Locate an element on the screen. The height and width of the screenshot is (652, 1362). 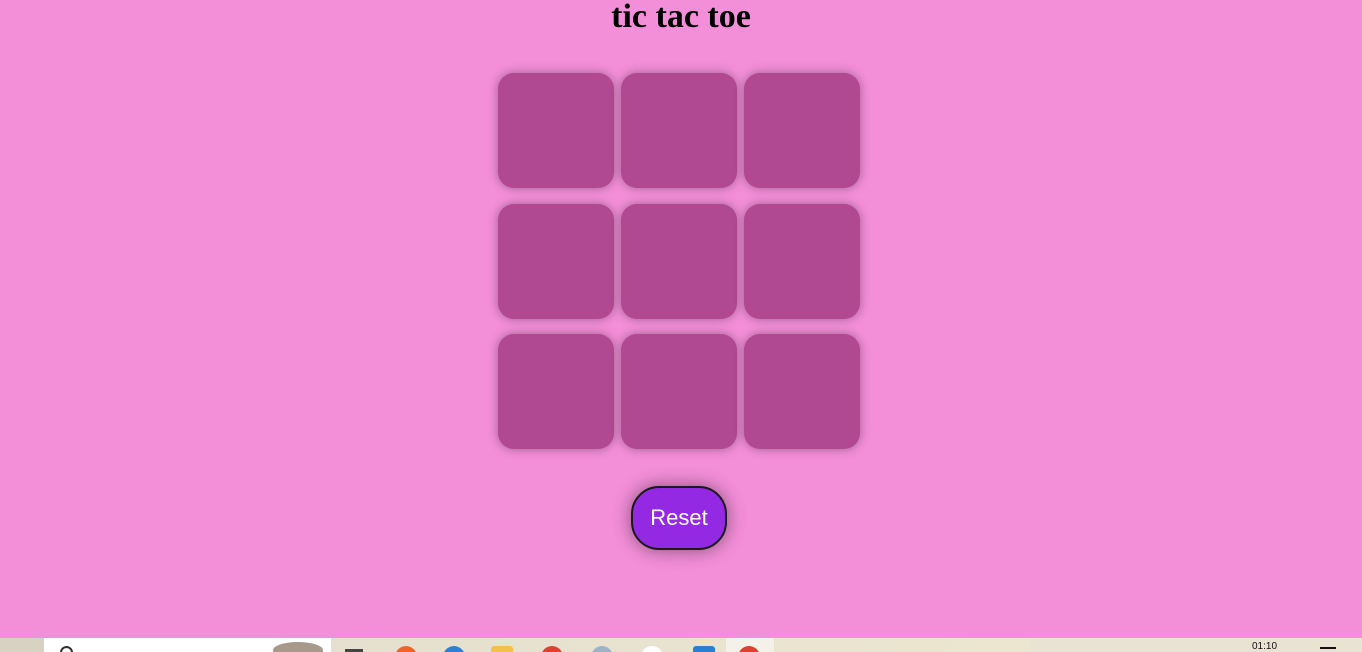
notification-icon is located at coordinates (1328, 648).